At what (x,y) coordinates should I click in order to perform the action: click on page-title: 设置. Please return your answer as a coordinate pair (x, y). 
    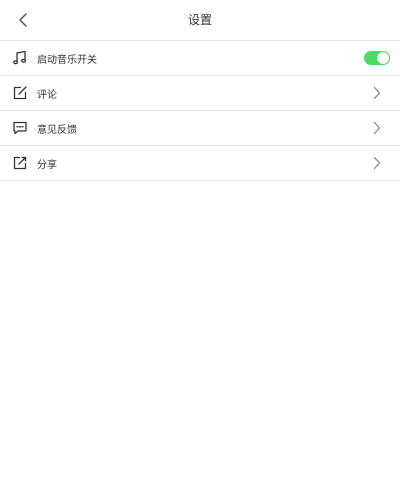
    Looking at the image, I should click on (199, 20).